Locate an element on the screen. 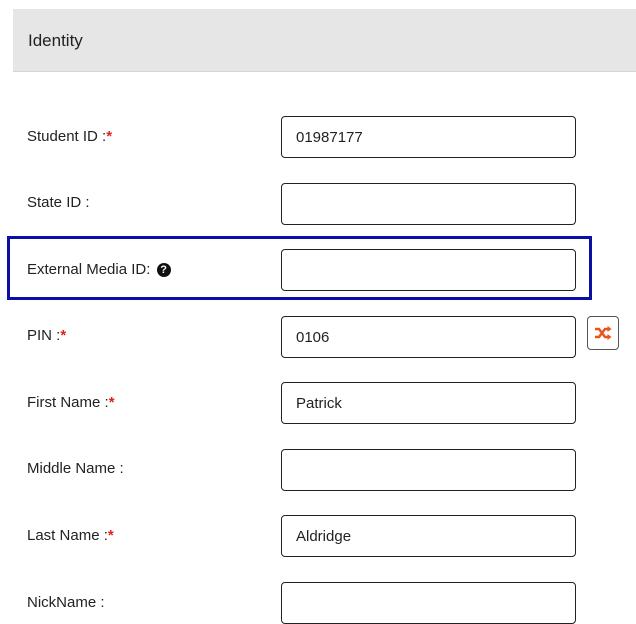  first-name-input is located at coordinates (428, 403).